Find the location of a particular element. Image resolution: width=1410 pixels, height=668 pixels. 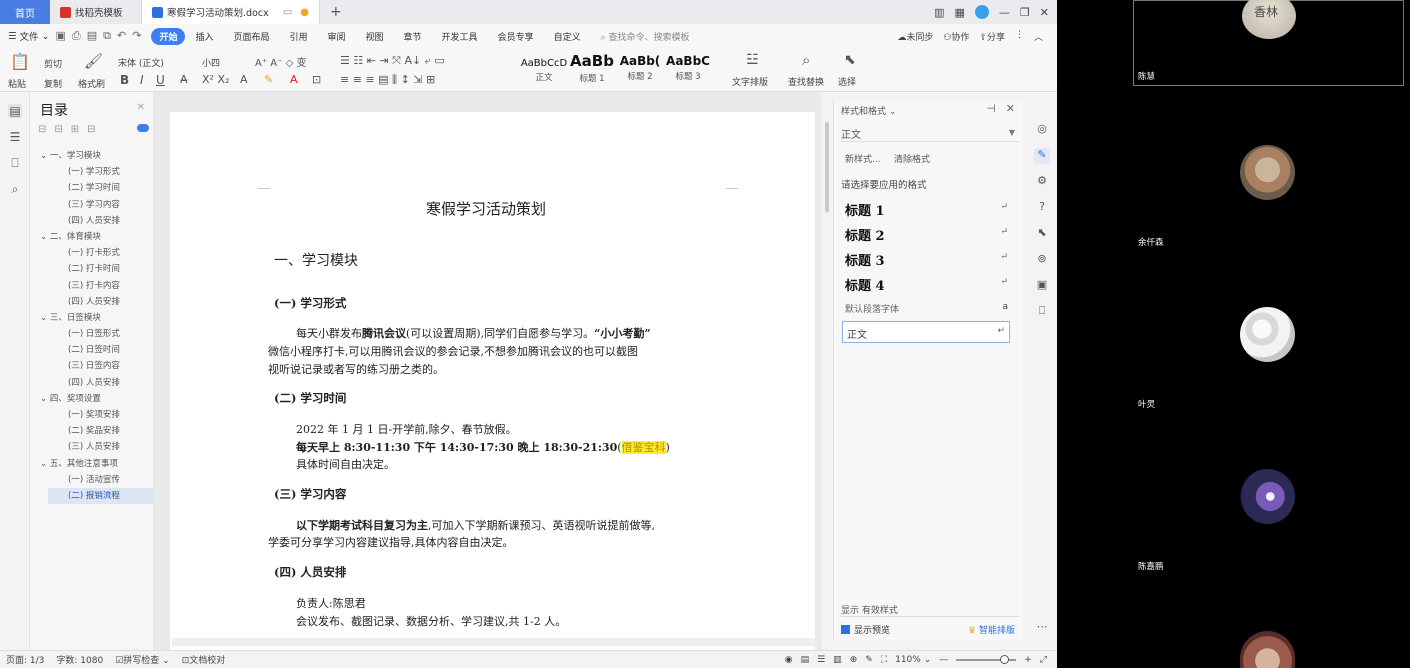

menu-tab-layout: 页面布局 is located at coordinates (251, 36).